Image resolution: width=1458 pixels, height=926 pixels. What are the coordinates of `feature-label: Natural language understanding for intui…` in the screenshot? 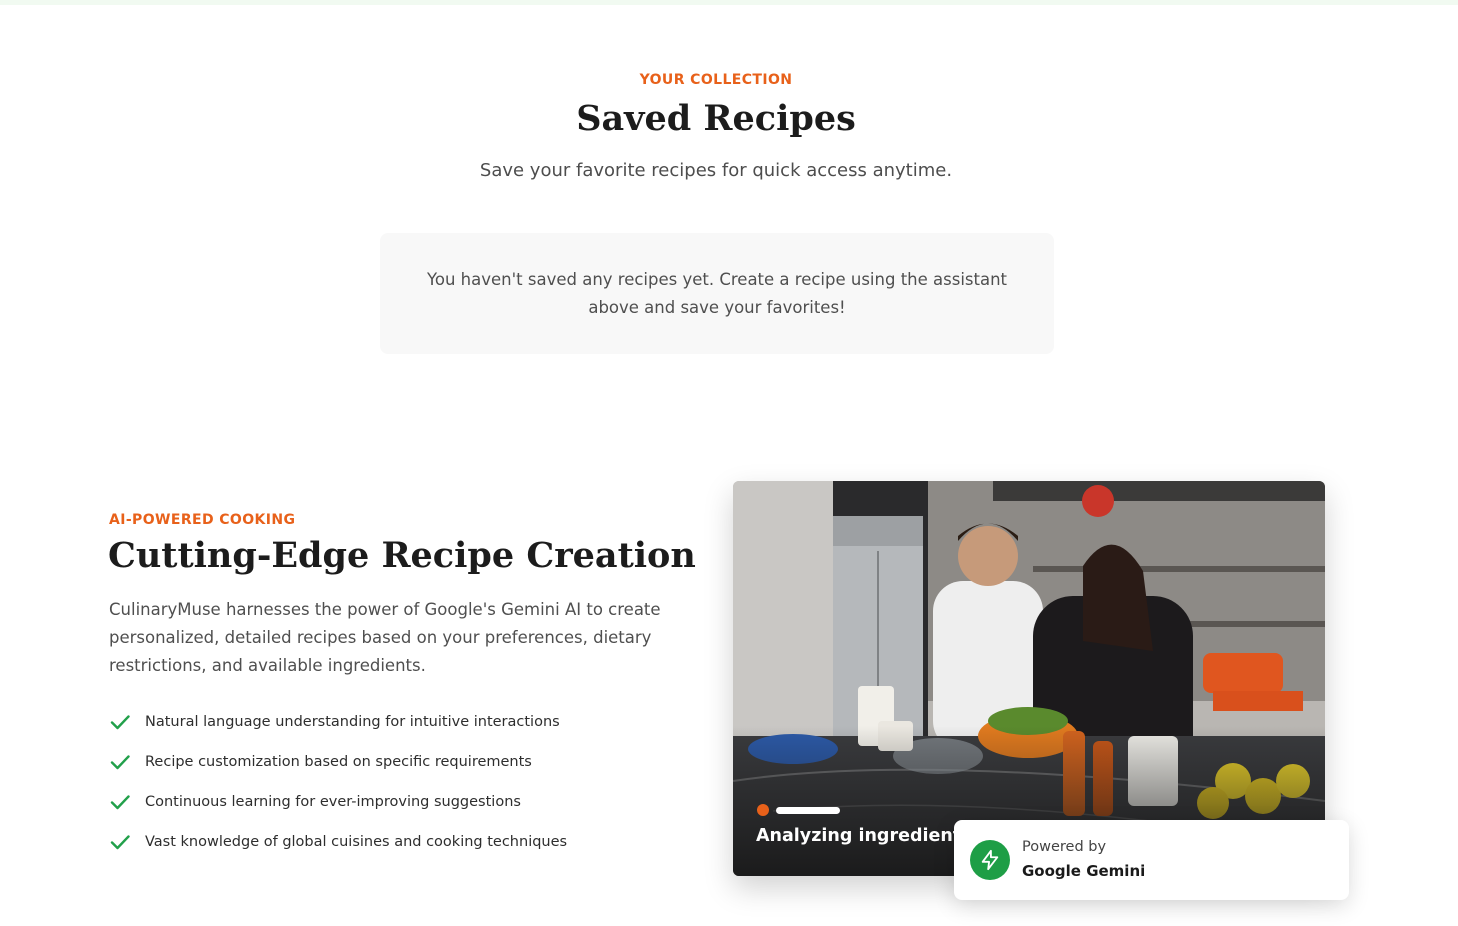 It's located at (352, 722).